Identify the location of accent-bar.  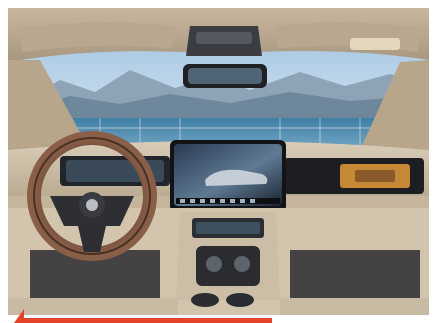
(147, 320).